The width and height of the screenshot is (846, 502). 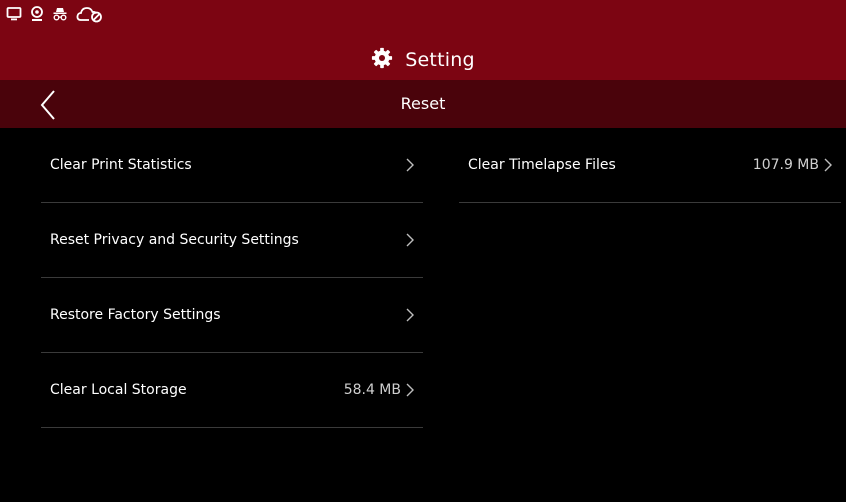 I want to click on webcam-icon, so click(x=37, y=14).